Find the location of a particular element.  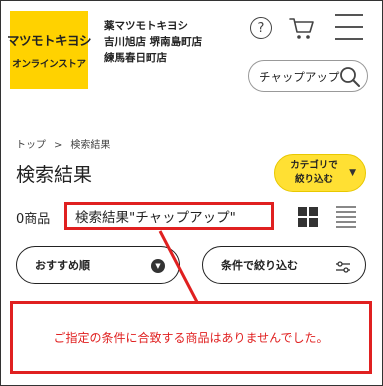

filter-label: 条件で絞り込む is located at coordinates (259, 265).